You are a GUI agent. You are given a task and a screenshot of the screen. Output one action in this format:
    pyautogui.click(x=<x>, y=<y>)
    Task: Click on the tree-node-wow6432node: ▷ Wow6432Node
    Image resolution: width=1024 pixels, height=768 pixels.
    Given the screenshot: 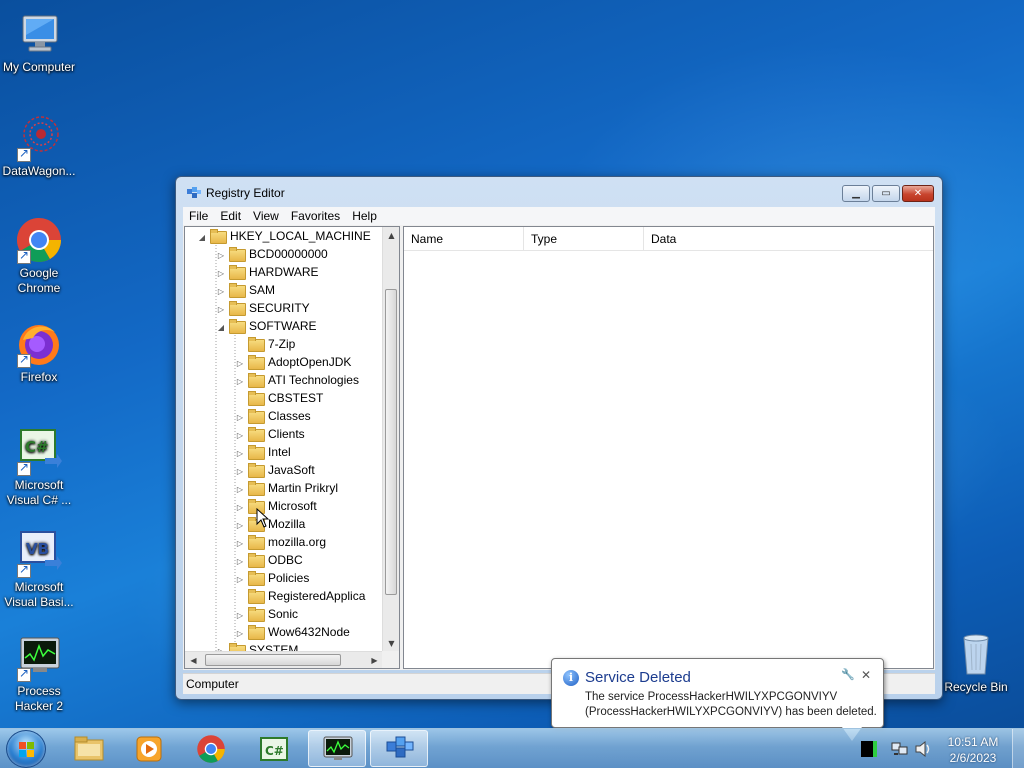 What is the action you would take?
    pyautogui.click(x=292, y=632)
    